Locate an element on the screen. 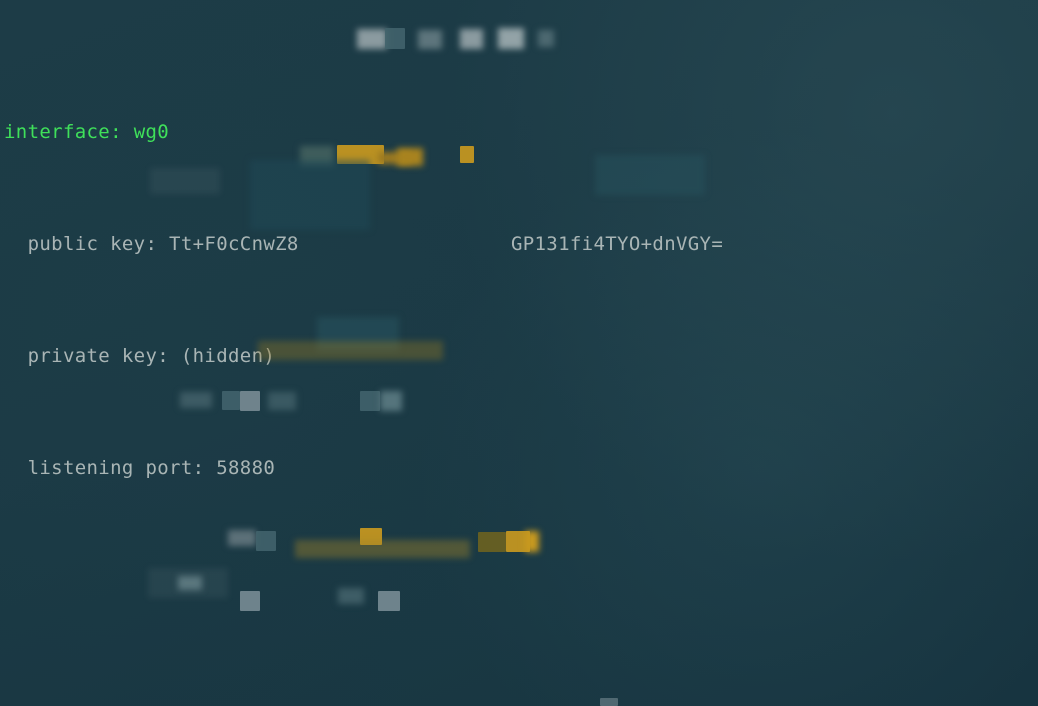 Image resolution: width=1038 pixels, height=706 pixels. interface-listening-port-line: listening port: 58880 is located at coordinates (151, 468).